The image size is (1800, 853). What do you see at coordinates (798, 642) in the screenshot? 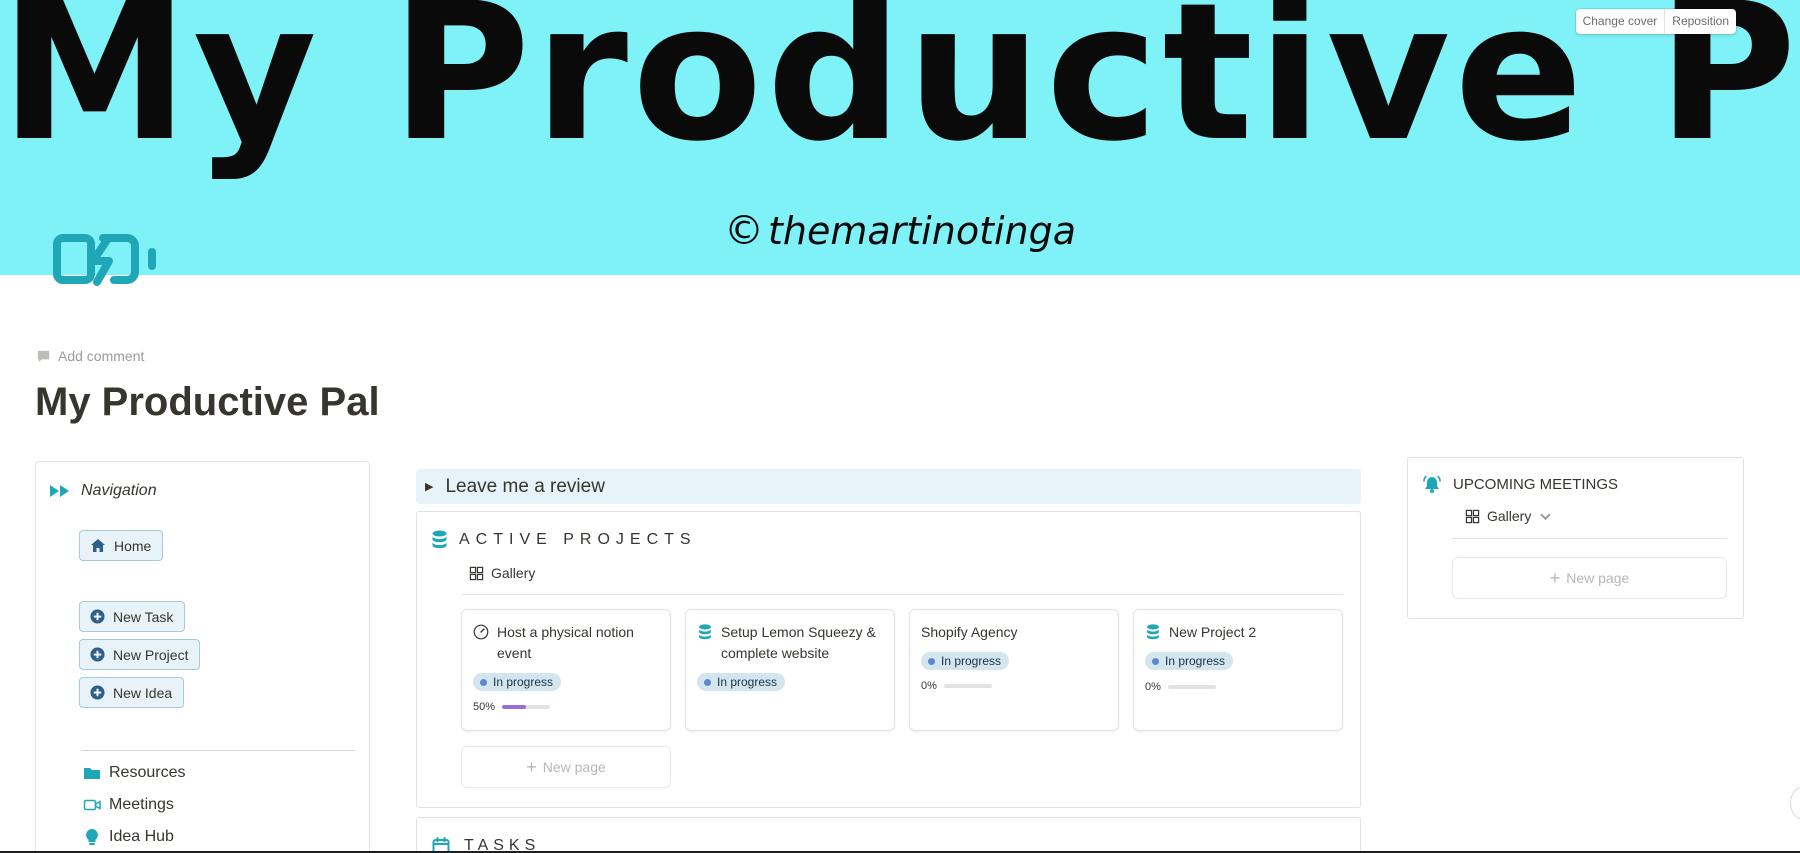
I see `card-title-text: Setup Lemon Squeezy & complete website` at bounding box center [798, 642].